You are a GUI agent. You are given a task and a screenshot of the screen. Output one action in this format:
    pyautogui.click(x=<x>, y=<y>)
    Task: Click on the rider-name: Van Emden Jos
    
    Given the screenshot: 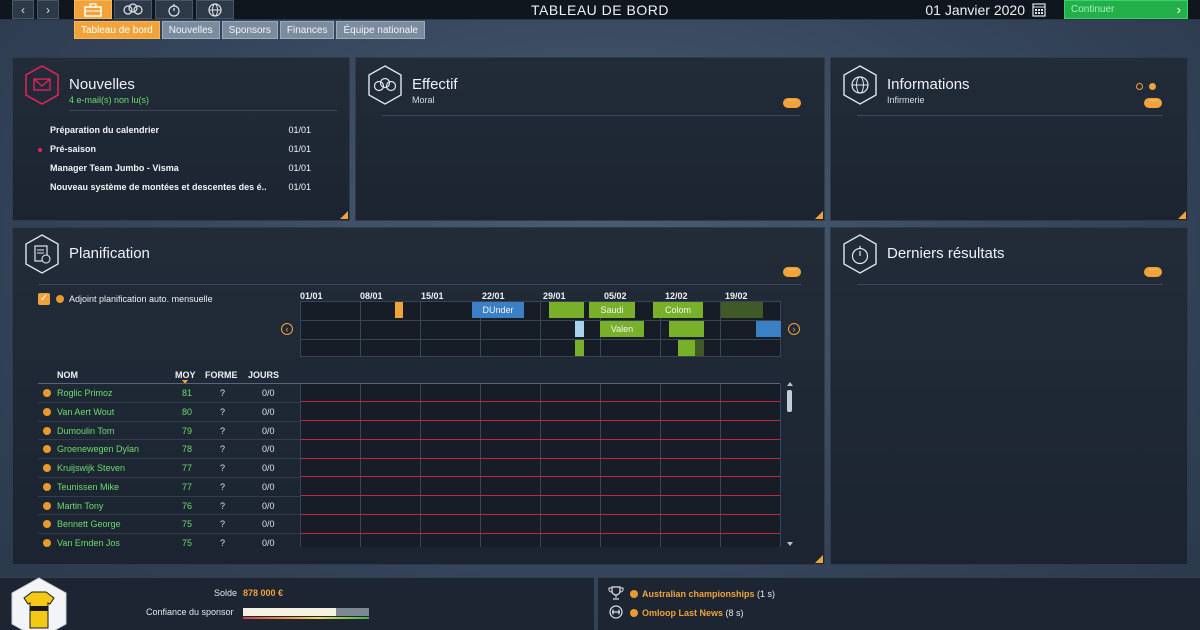 What is the action you would take?
    pyautogui.click(x=88, y=542)
    